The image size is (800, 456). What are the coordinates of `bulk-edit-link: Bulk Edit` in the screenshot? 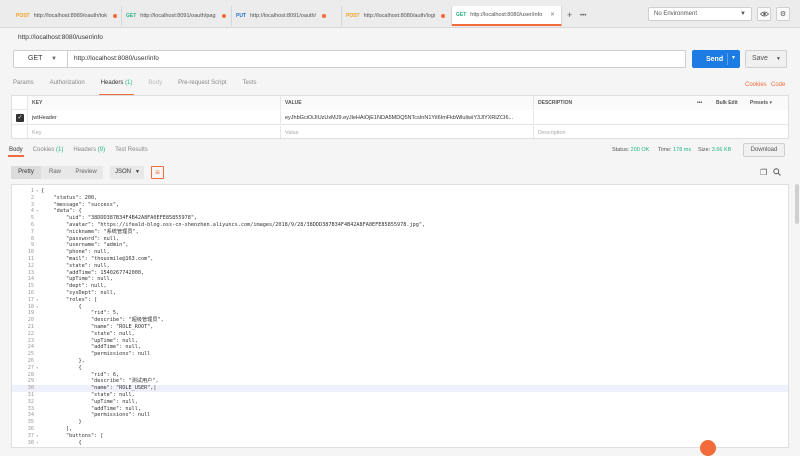 It's located at (731, 103).